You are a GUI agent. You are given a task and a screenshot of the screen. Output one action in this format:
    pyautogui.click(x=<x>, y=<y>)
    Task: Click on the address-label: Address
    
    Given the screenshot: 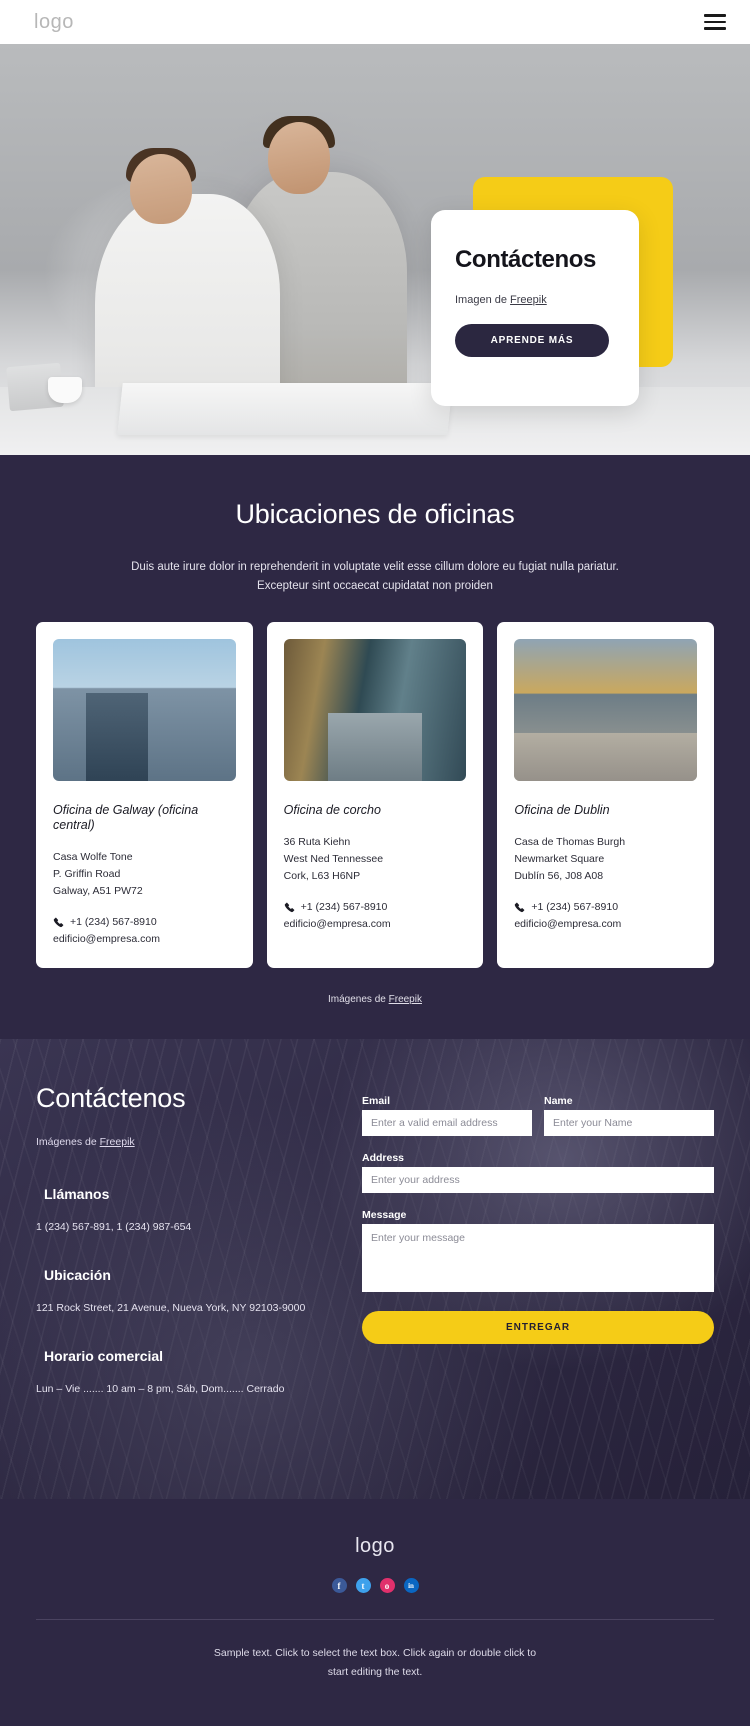 What is the action you would take?
    pyautogui.click(x=383, y=1158)
    